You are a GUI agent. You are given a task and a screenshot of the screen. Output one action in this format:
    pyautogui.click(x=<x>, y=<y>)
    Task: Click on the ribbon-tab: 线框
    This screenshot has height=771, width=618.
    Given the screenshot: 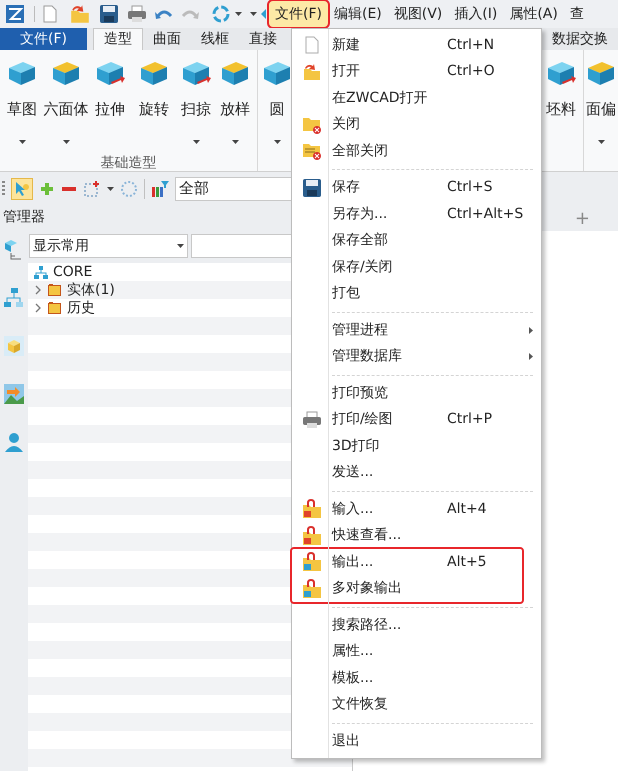 What is the action you would take?
    pyautogui.click(x=215, y=39)
    